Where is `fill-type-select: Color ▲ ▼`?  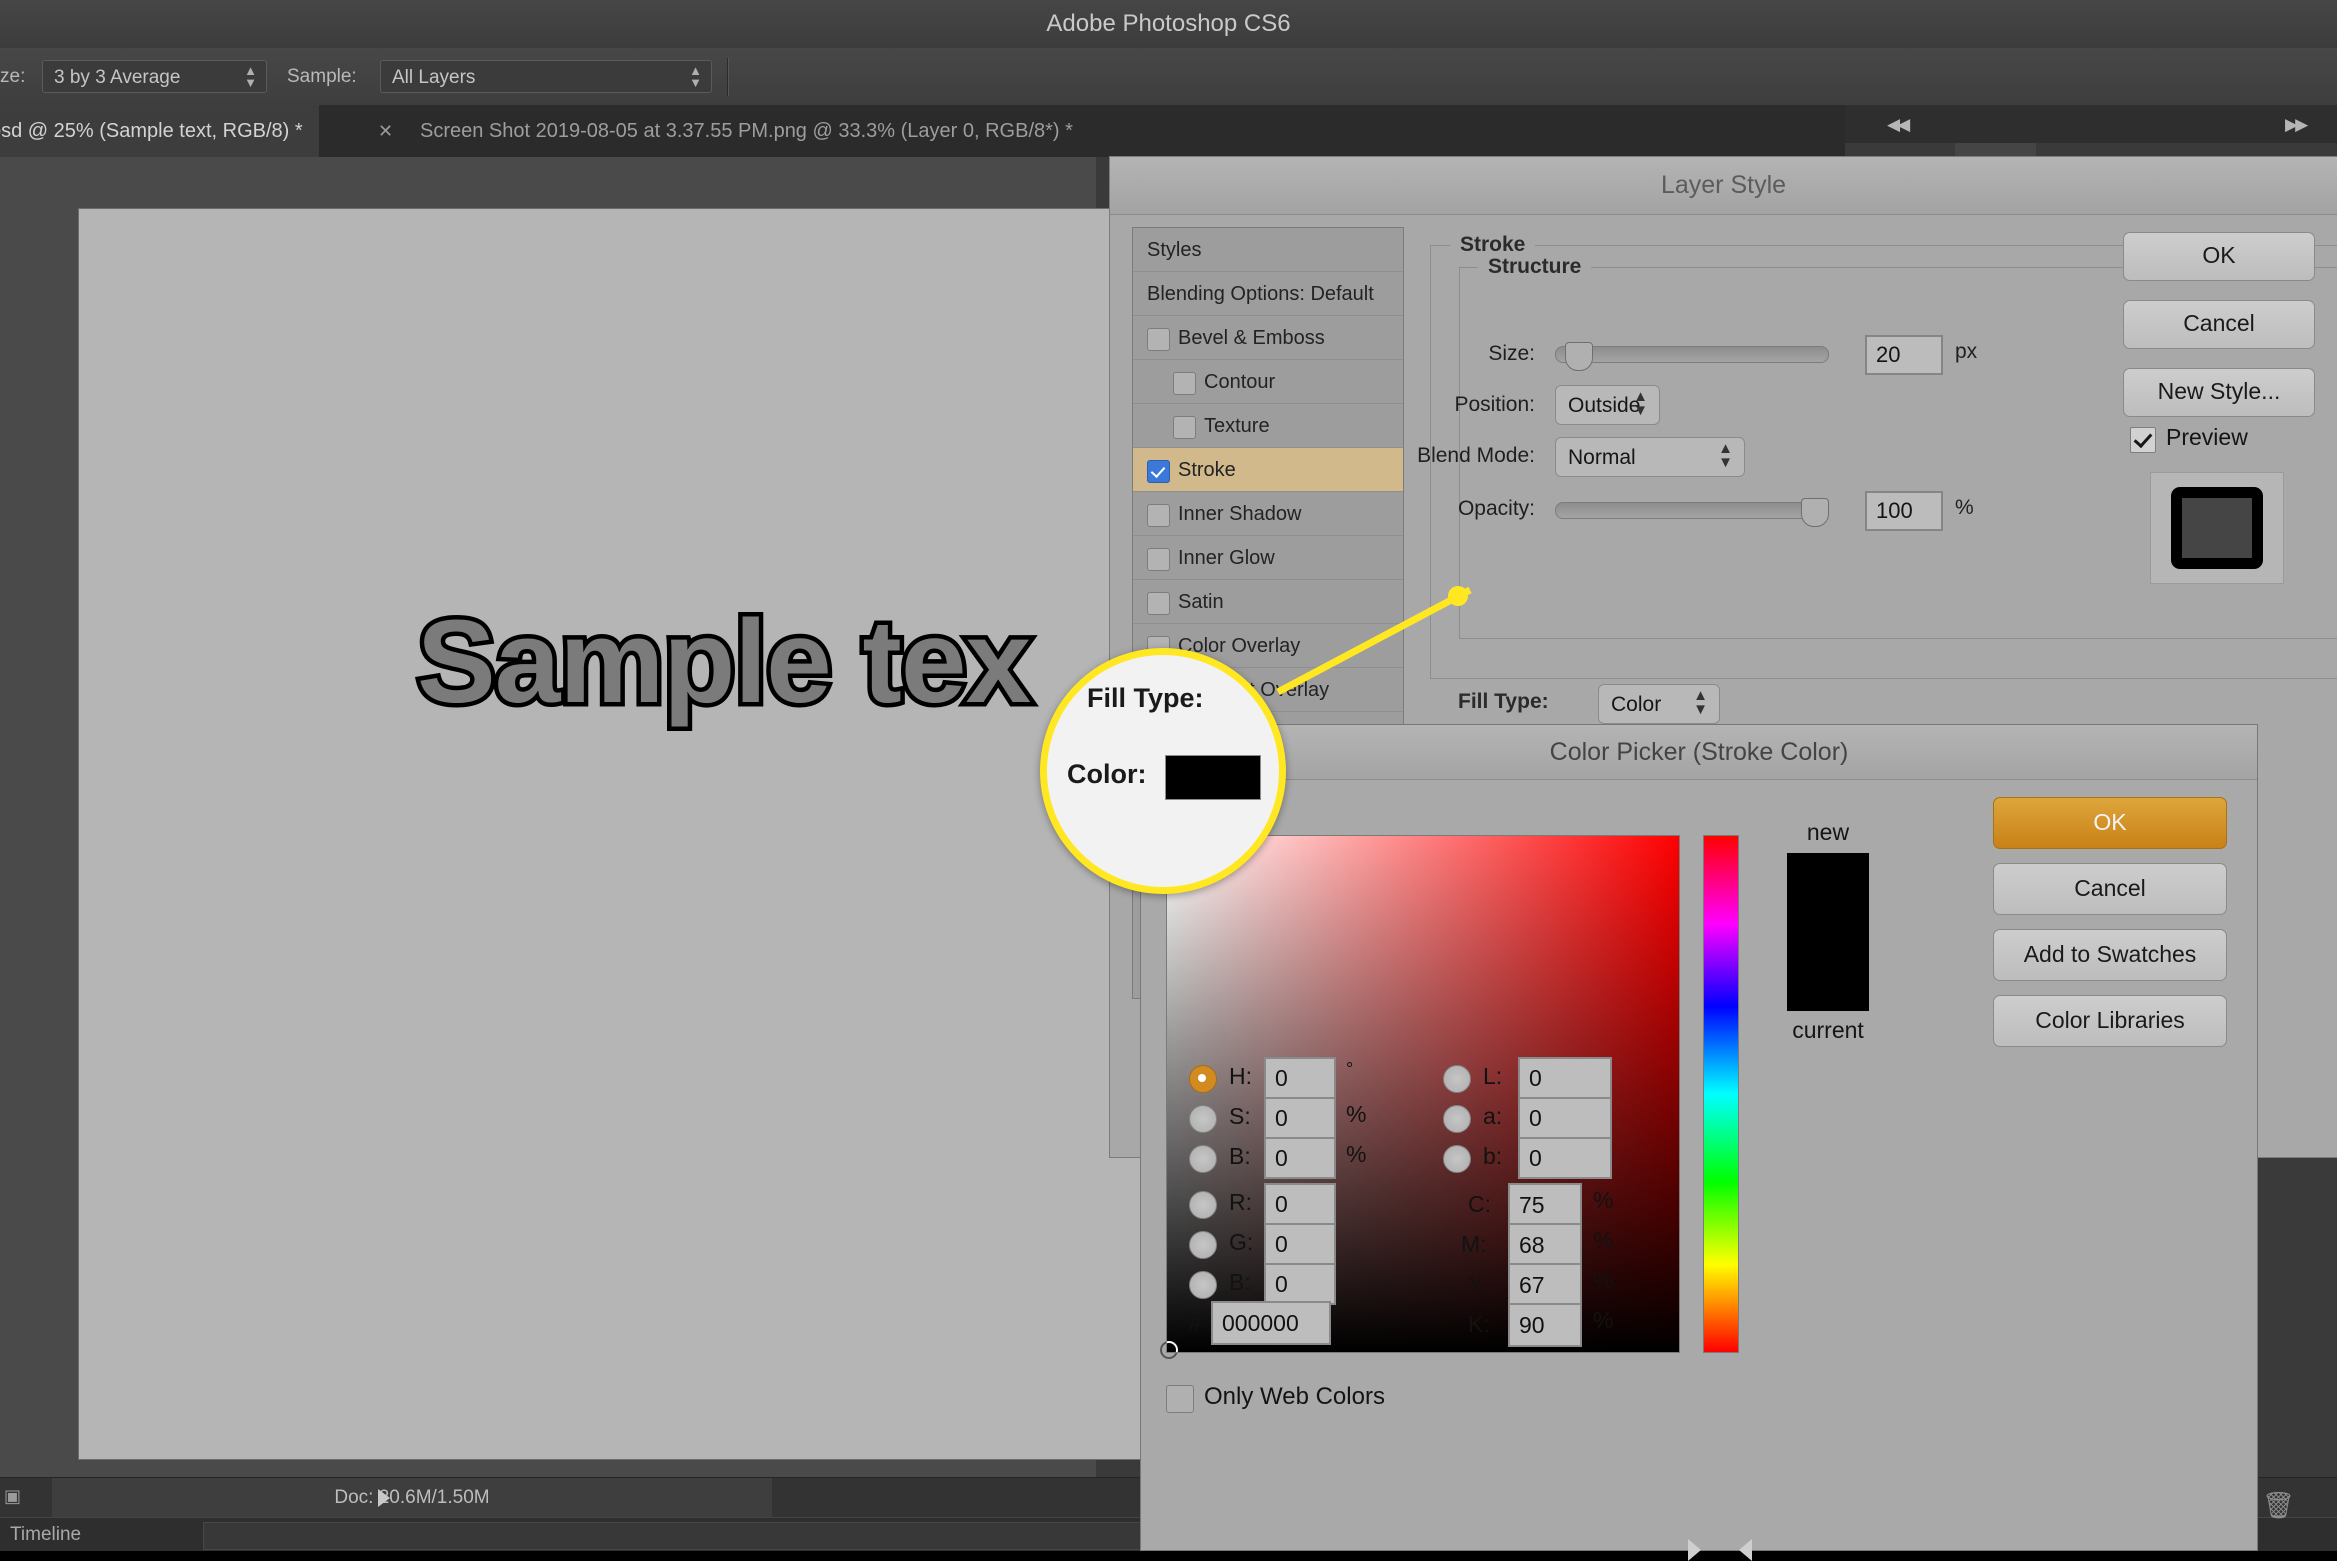 fill-type-select: Color ▲ ▼ is located at coordinates (1659, 704).